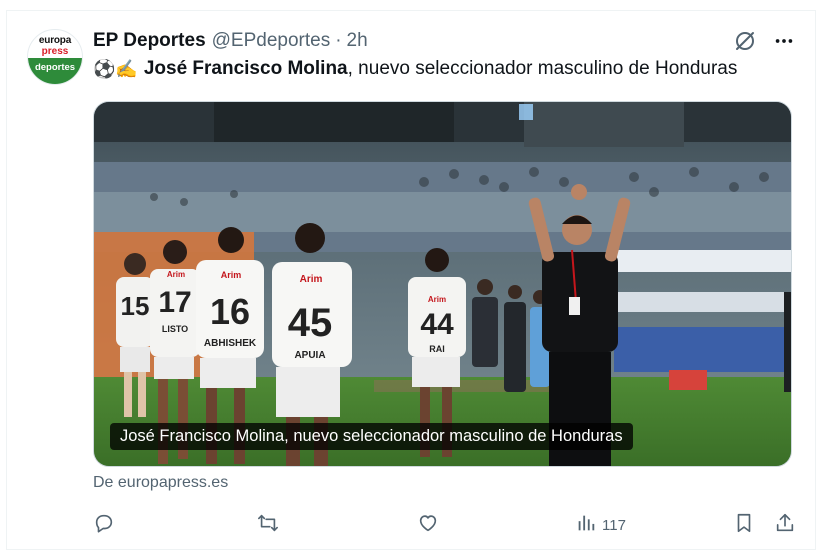  What do you see at coordinates (245, 68) in the screenshot?
I see `tweet-text-bold: José Francisco Molina` at bounding box center [245, 68].